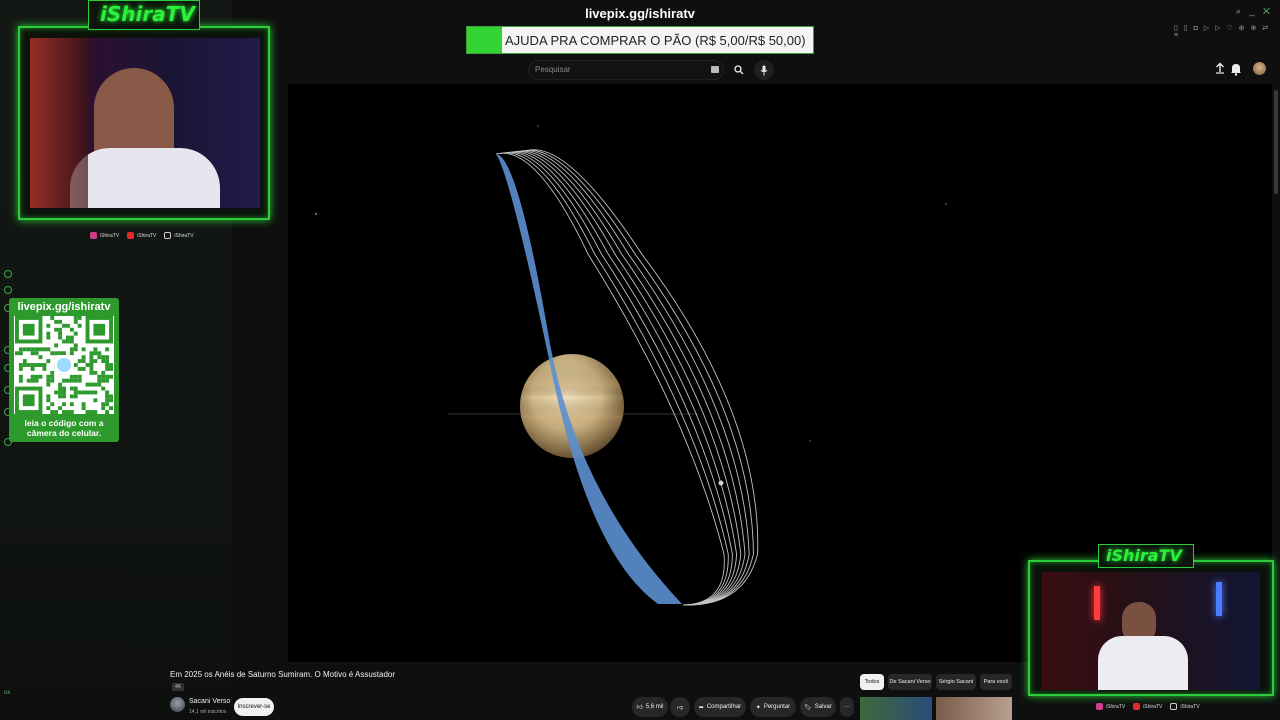  I want to click on ask-label: Perguntar, so click(777, 707).